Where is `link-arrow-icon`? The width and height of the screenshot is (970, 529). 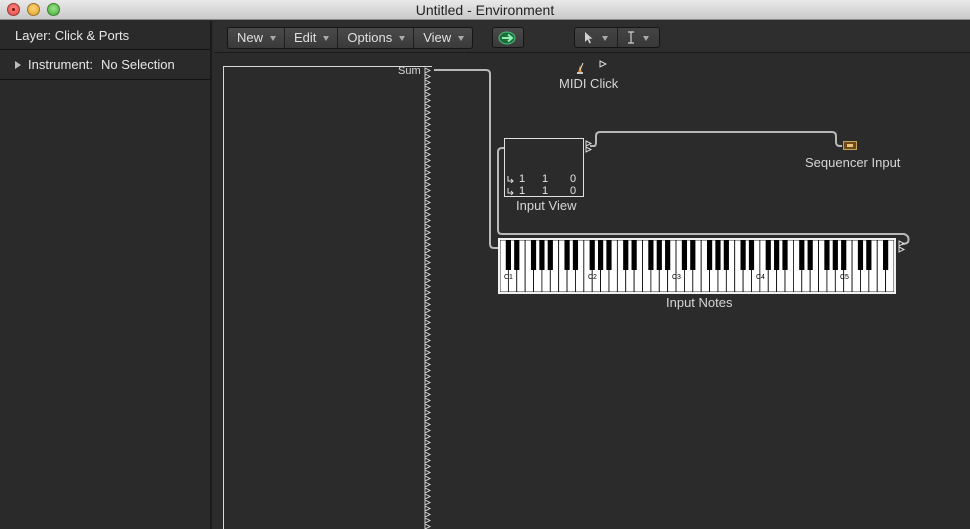
link-arrow-icon is located at coordinates (507, 37).